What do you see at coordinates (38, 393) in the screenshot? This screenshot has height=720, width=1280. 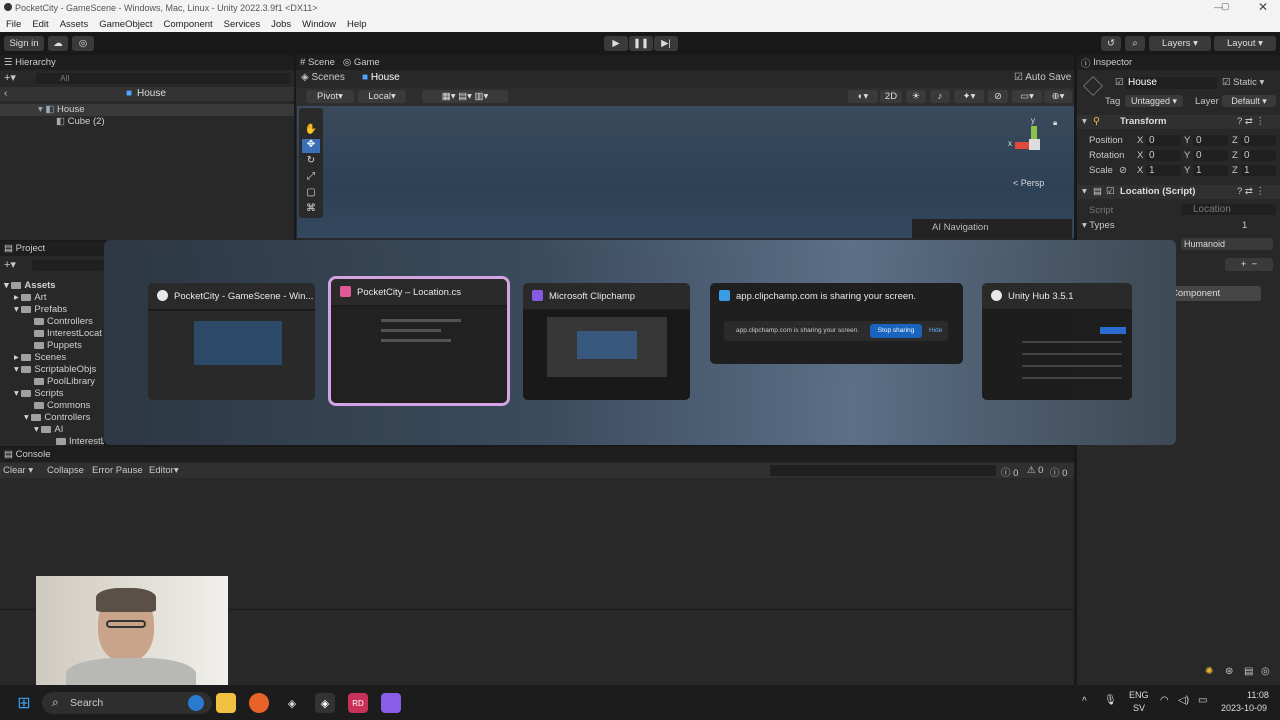 I see `tree-item-scripts: ▾ Scripts` at bounding box center [38, 393].